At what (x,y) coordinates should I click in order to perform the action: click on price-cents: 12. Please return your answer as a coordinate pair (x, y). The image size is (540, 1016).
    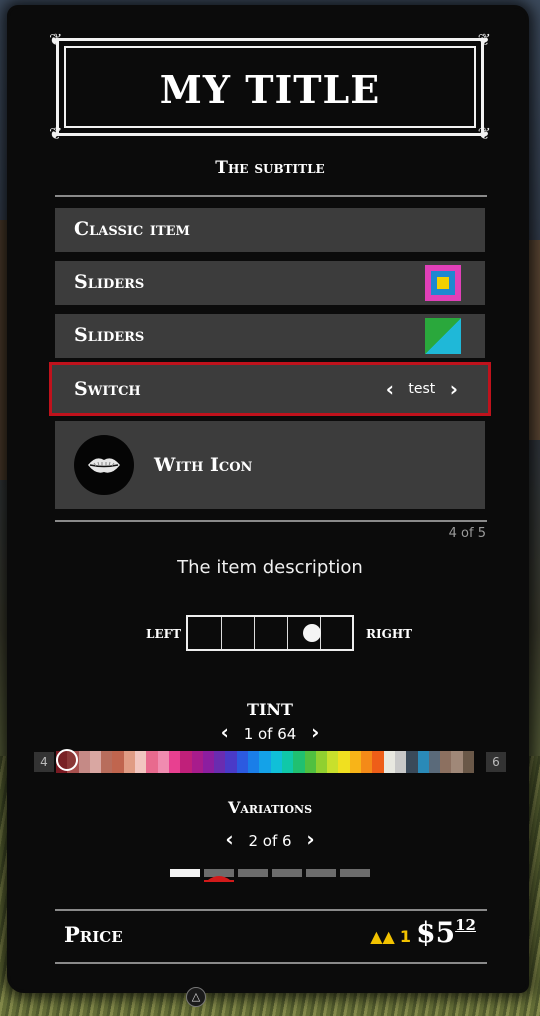
    Looking at the image, I should click on (465, 925).